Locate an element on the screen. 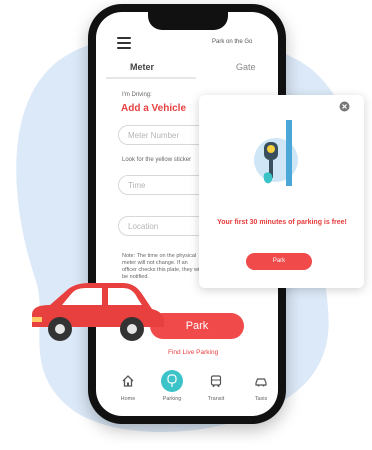  nav-taxis-label: Taxis is located at coordinates (261, 399).